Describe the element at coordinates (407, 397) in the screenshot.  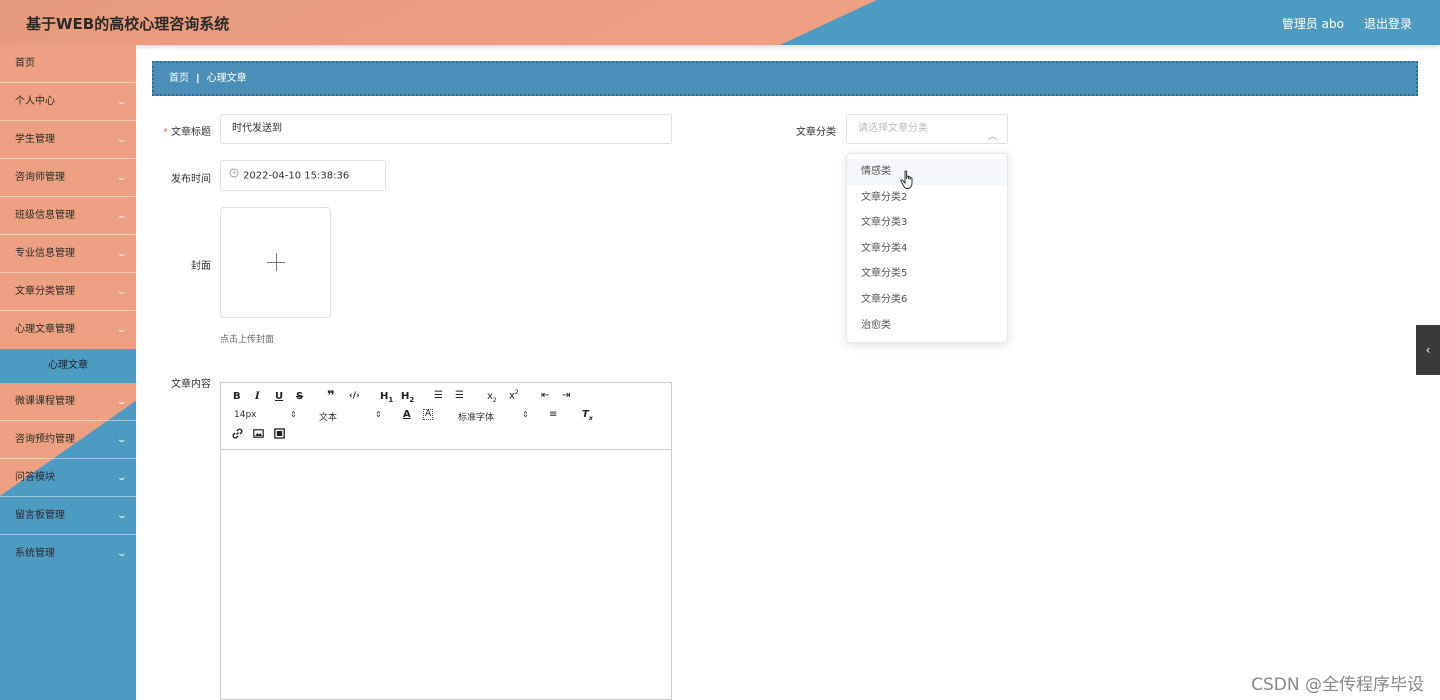
I see `heading2-icon: H2` at that location.